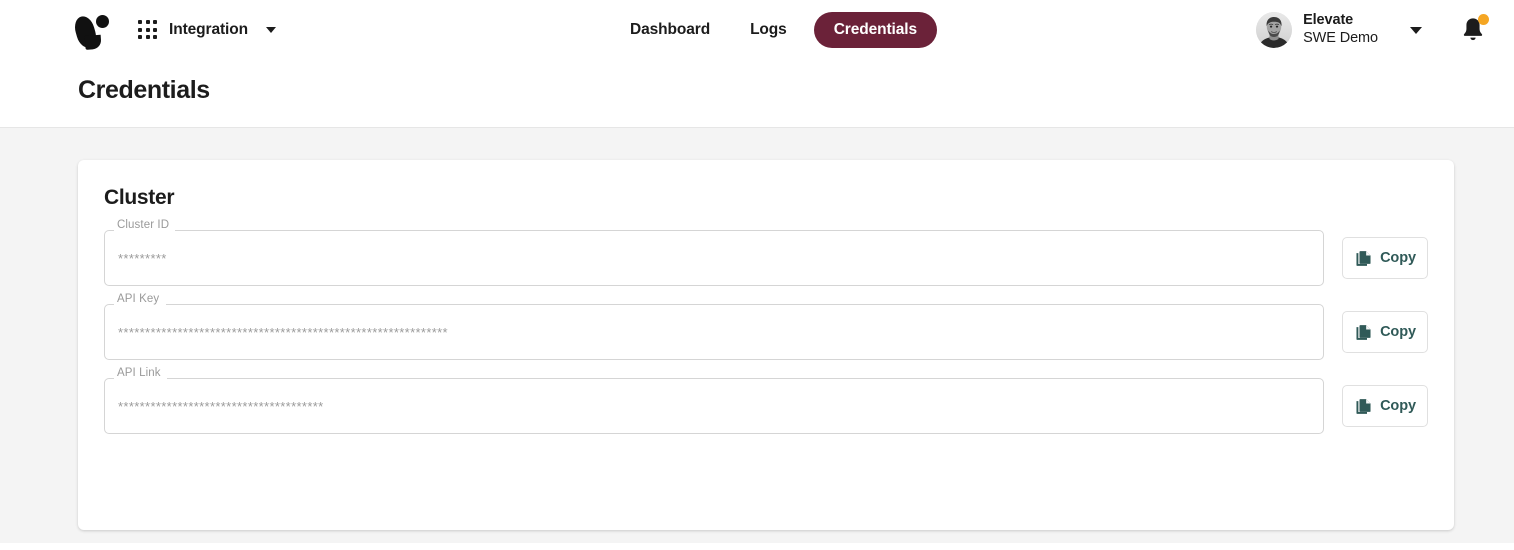  Describe the element at coordinates (102, 21) in the screenshot. I see `brand-logo-dot-shape` at that location.